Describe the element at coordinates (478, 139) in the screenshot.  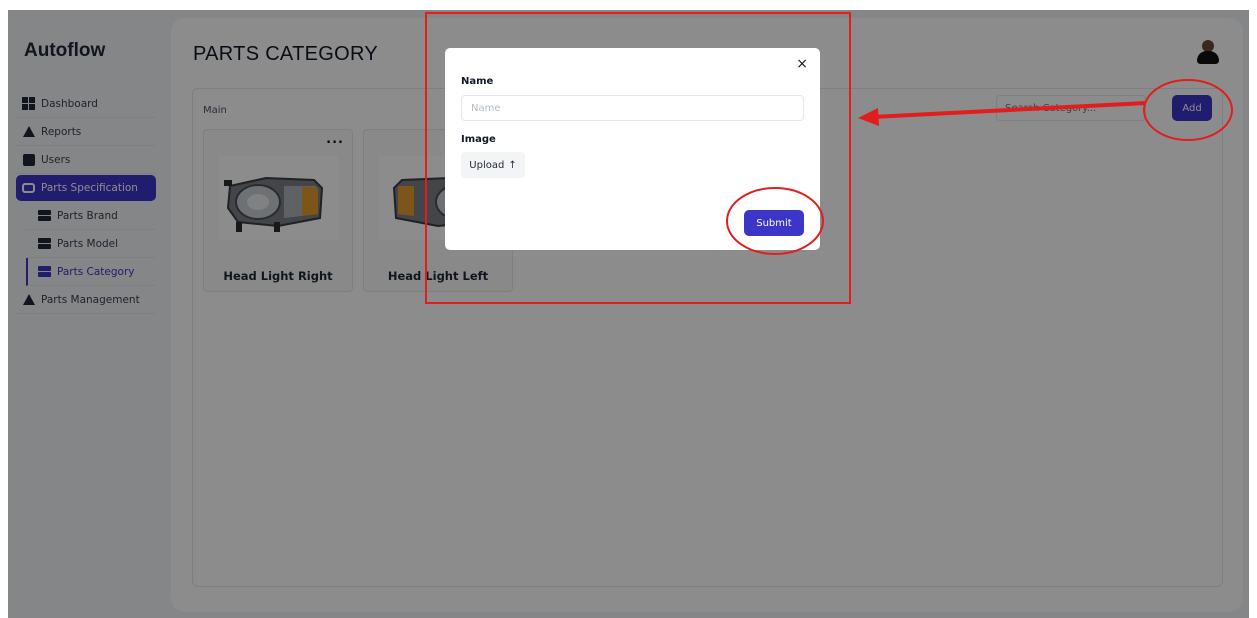
I see `image-label: Image` at that location.